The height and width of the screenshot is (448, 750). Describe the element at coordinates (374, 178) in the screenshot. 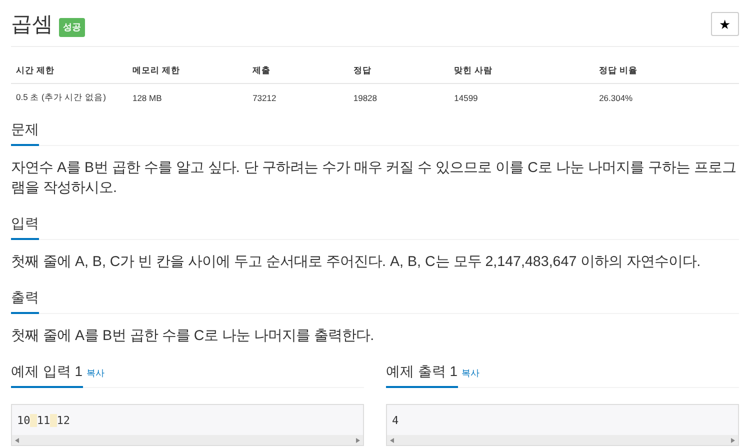

I see `section-text: 자연수 A를 B번 곱한 수를 알고 싶다. 단 구하려는 수가 매우 커질 수 있으므로 이를 C로 나눈 나머지를 구하는 프로그램을 작성하시오.` at that location.